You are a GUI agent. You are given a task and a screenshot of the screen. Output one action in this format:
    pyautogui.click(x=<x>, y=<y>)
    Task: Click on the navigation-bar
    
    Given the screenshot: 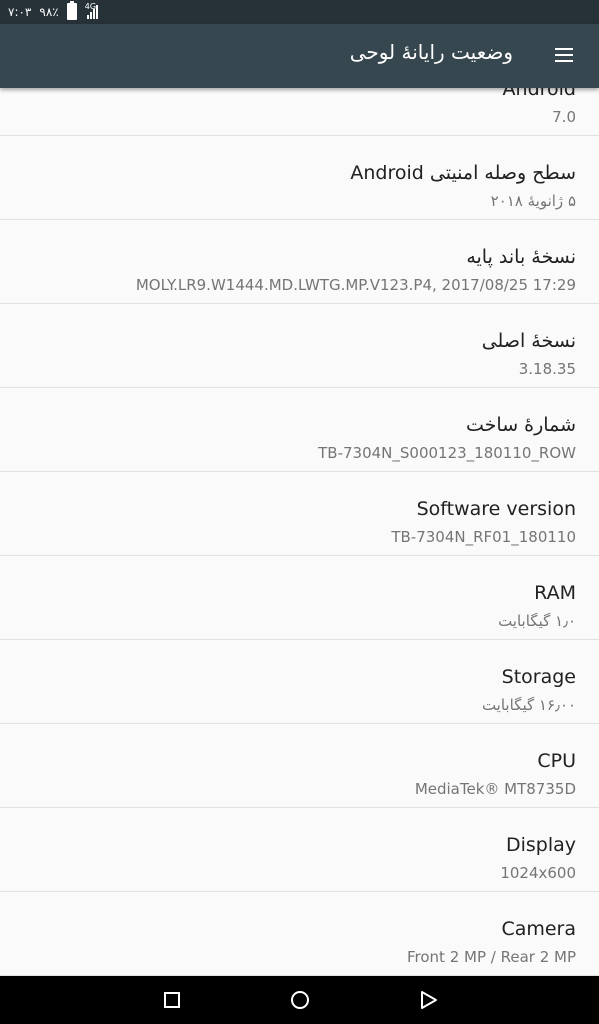 What is the action you would take?
    pyautogui.click(x=299, y=1000)
    